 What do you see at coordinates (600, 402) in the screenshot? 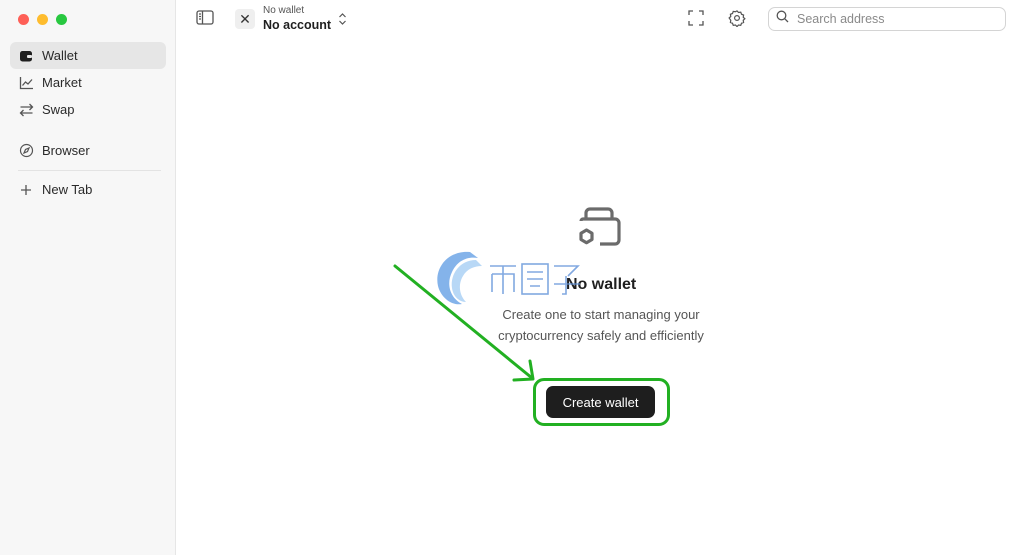
I see `create-wallet-button: Create wallet` at bounding box center [600, 402].